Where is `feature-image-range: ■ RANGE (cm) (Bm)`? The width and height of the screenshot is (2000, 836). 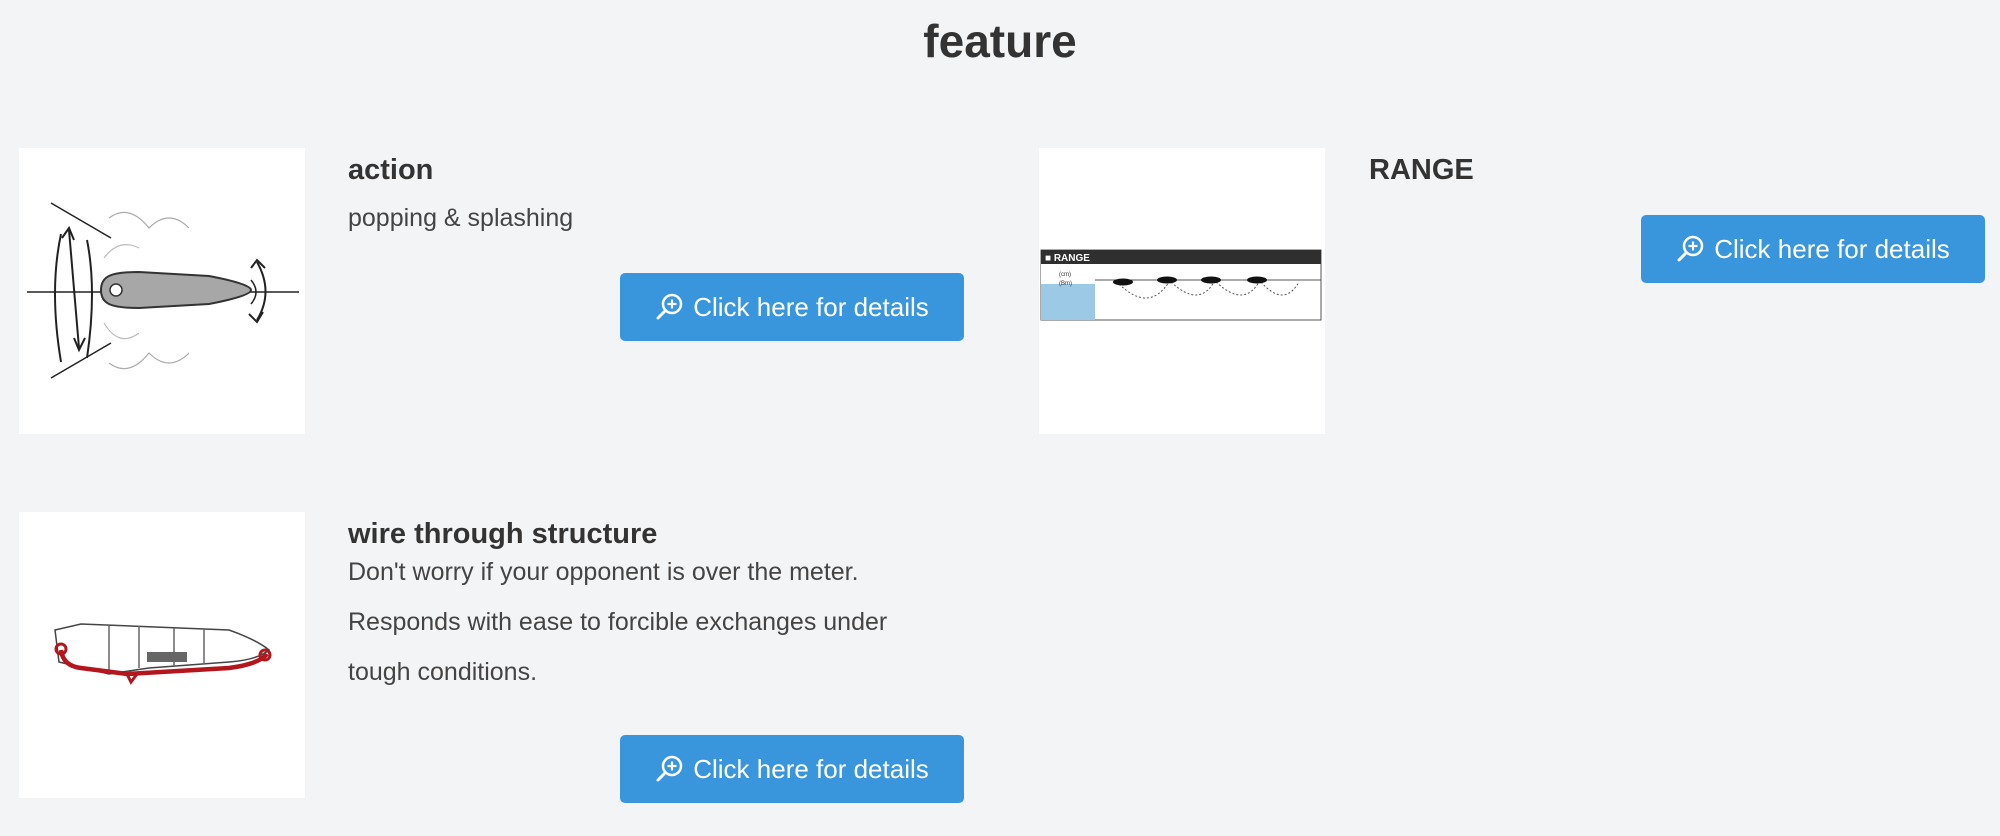 feature-image-range: ■ RANGE (cm) (Bm) is located at coordinates (1182, 291).